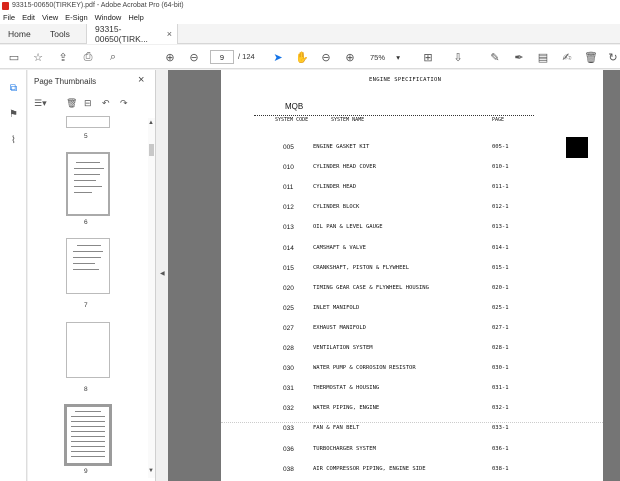  Describe the element at coordinates (135, 17) in the screenshot. I see `menu-help: Help` at that location.